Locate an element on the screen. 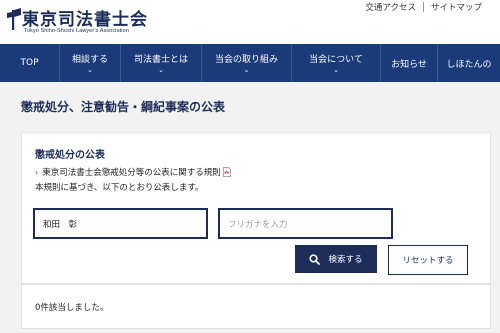 The width and height of the screenshot is (500, 333). nav-label: 相談する is located at coordinates (89, 60).